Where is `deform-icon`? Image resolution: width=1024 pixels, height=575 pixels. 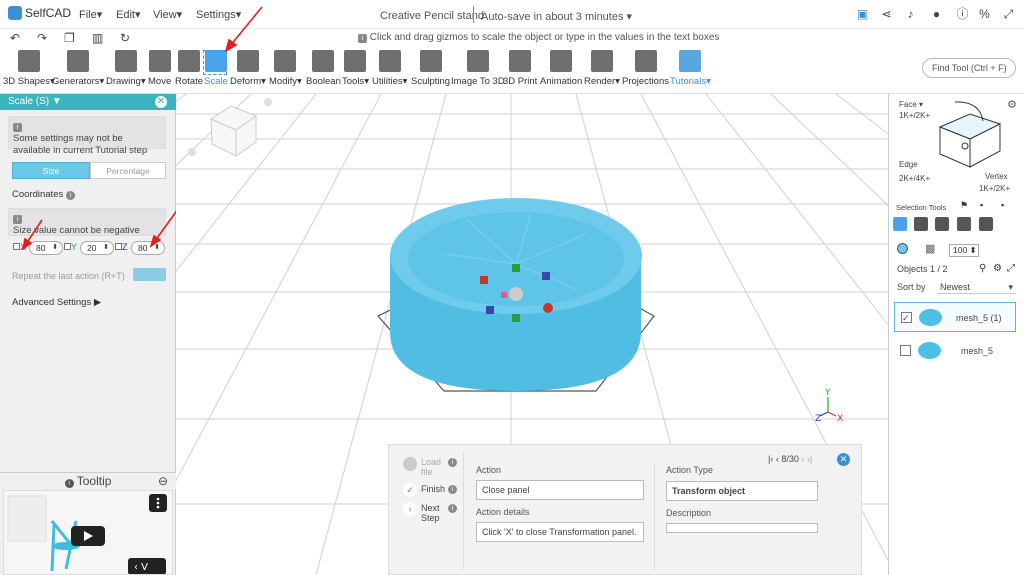
deform-icon is located at coordinates (247, 61).